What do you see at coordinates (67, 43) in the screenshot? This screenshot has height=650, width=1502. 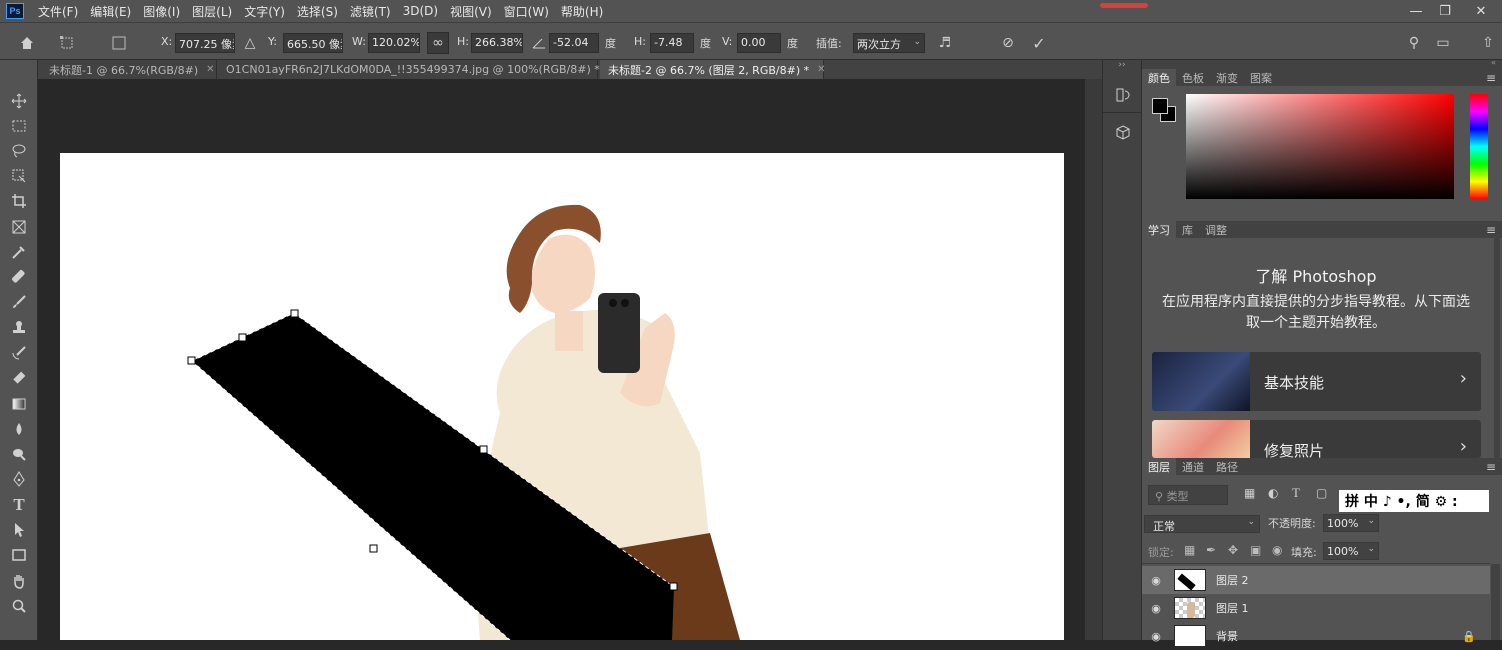 I see `transform-tool-icon` at bounding box center [67, 43].